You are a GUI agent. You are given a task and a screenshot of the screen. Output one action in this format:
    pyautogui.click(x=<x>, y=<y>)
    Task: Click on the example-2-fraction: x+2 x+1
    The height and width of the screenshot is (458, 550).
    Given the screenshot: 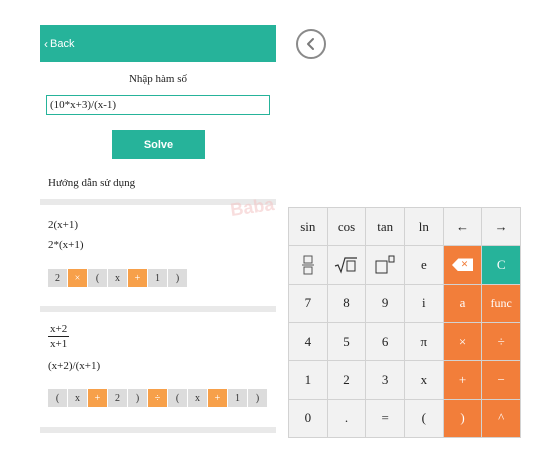 What is the action you would take?
    pyautogui.click(x=59, y=336)
    